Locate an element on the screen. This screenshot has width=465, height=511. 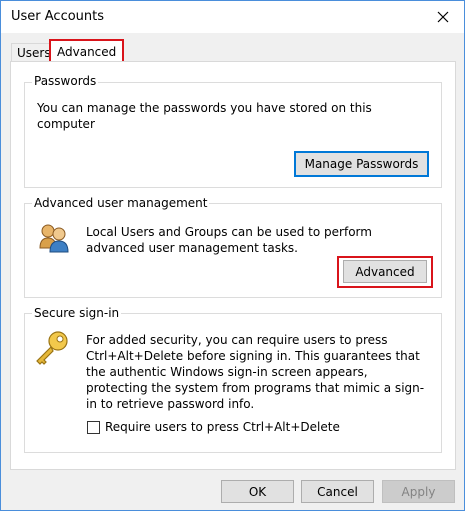
close-icon is located at coordinates (443, 17).